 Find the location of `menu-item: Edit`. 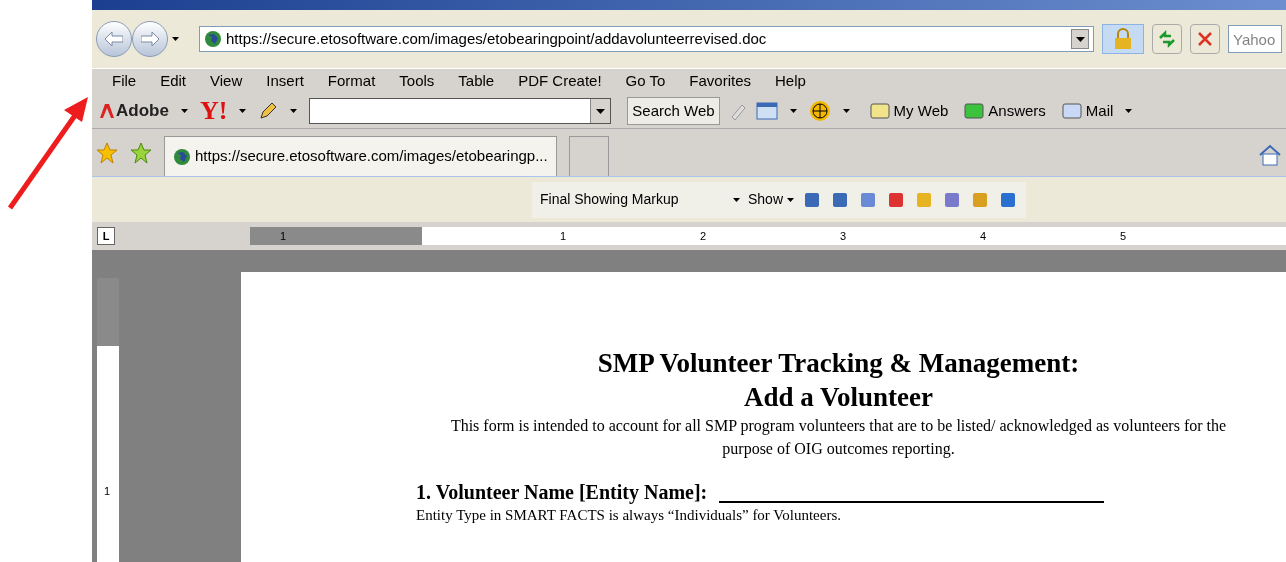

menu-item: Edit is located at coordinates (173, 81).